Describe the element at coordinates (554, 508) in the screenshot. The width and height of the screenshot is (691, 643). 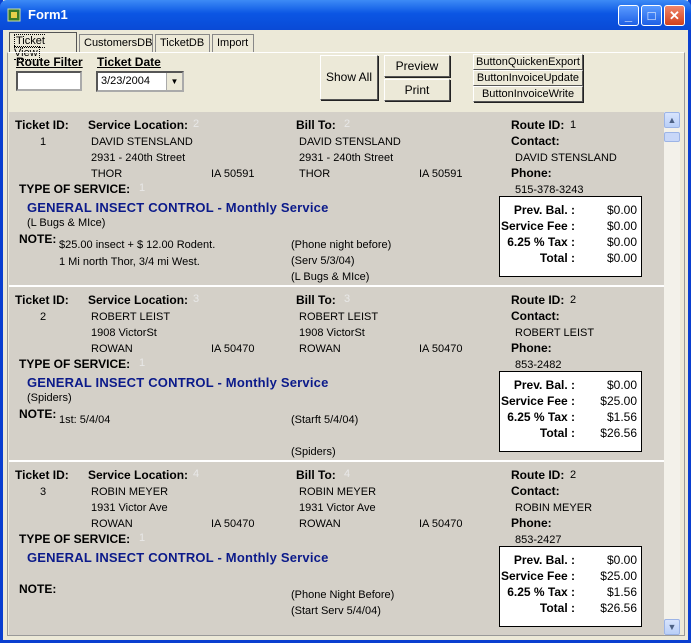
I see `contact-value: ROBIN MEYER` at that location.